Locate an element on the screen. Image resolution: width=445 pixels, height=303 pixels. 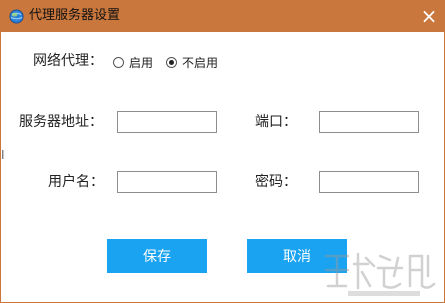
close-button: × is located at coordinates (429, 16).